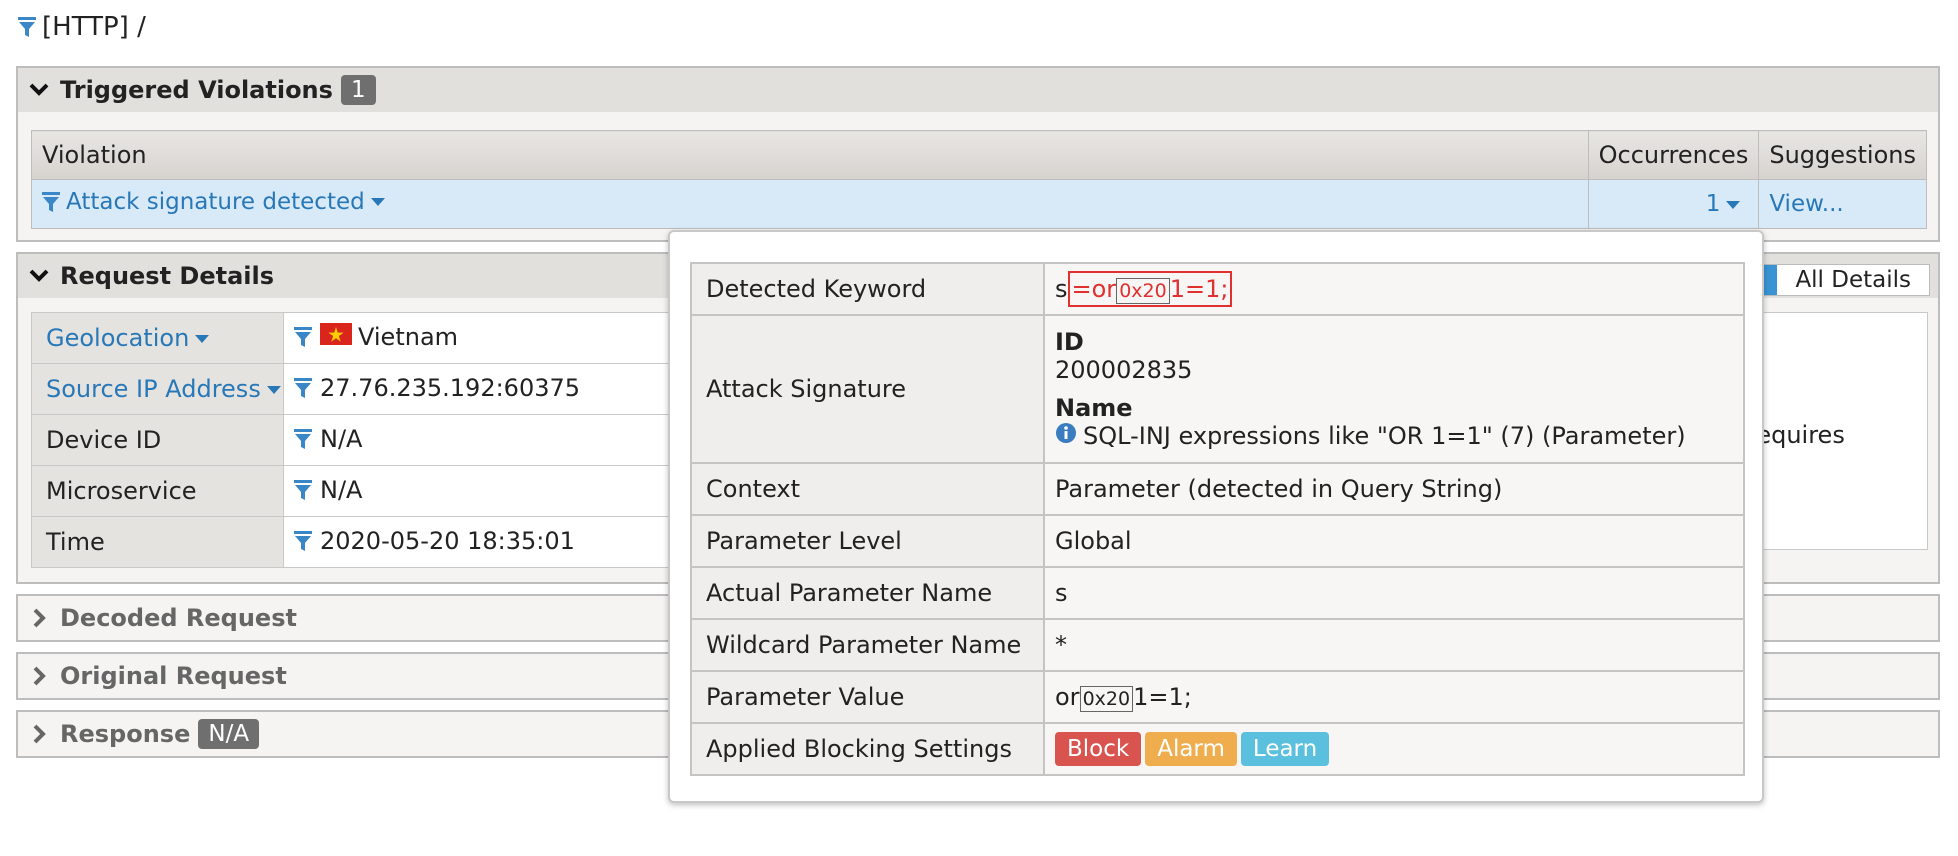 This screenshot has height=856, width=1958. Describe the element at coordinates (1394, 541) in the screenshot. I see `parameter-level-value: Global` at that location.